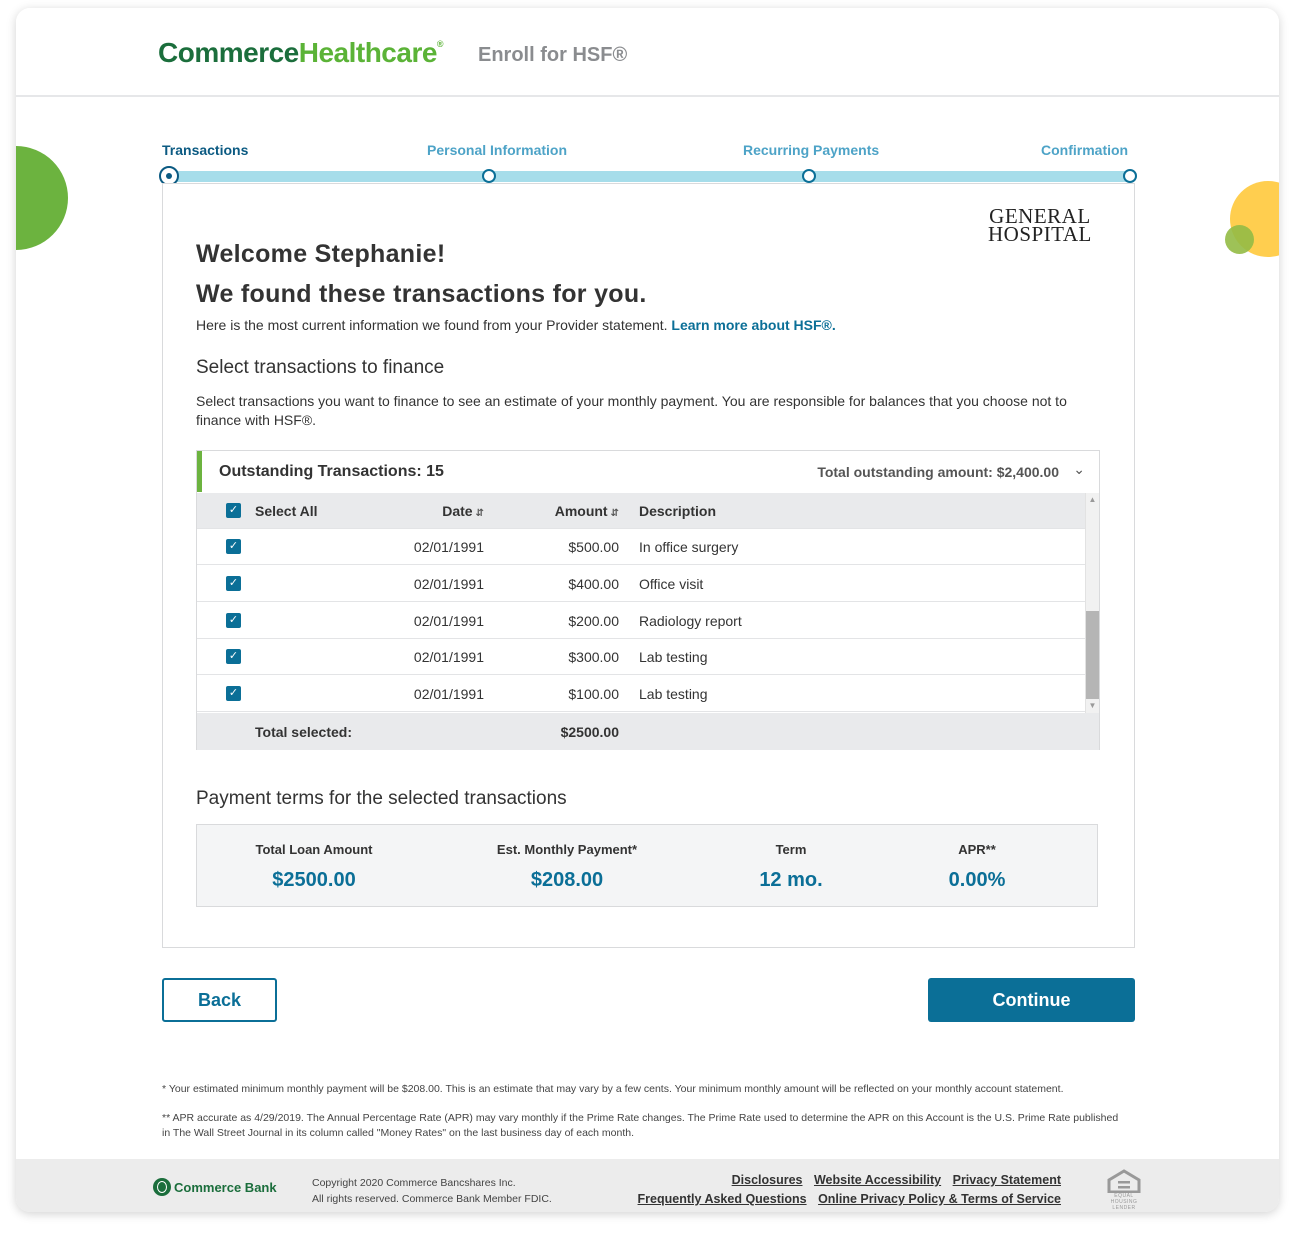  Describe the element at coordinates (791, 880) in the screenshot. I see `term-value: 12 mo.` at that location.